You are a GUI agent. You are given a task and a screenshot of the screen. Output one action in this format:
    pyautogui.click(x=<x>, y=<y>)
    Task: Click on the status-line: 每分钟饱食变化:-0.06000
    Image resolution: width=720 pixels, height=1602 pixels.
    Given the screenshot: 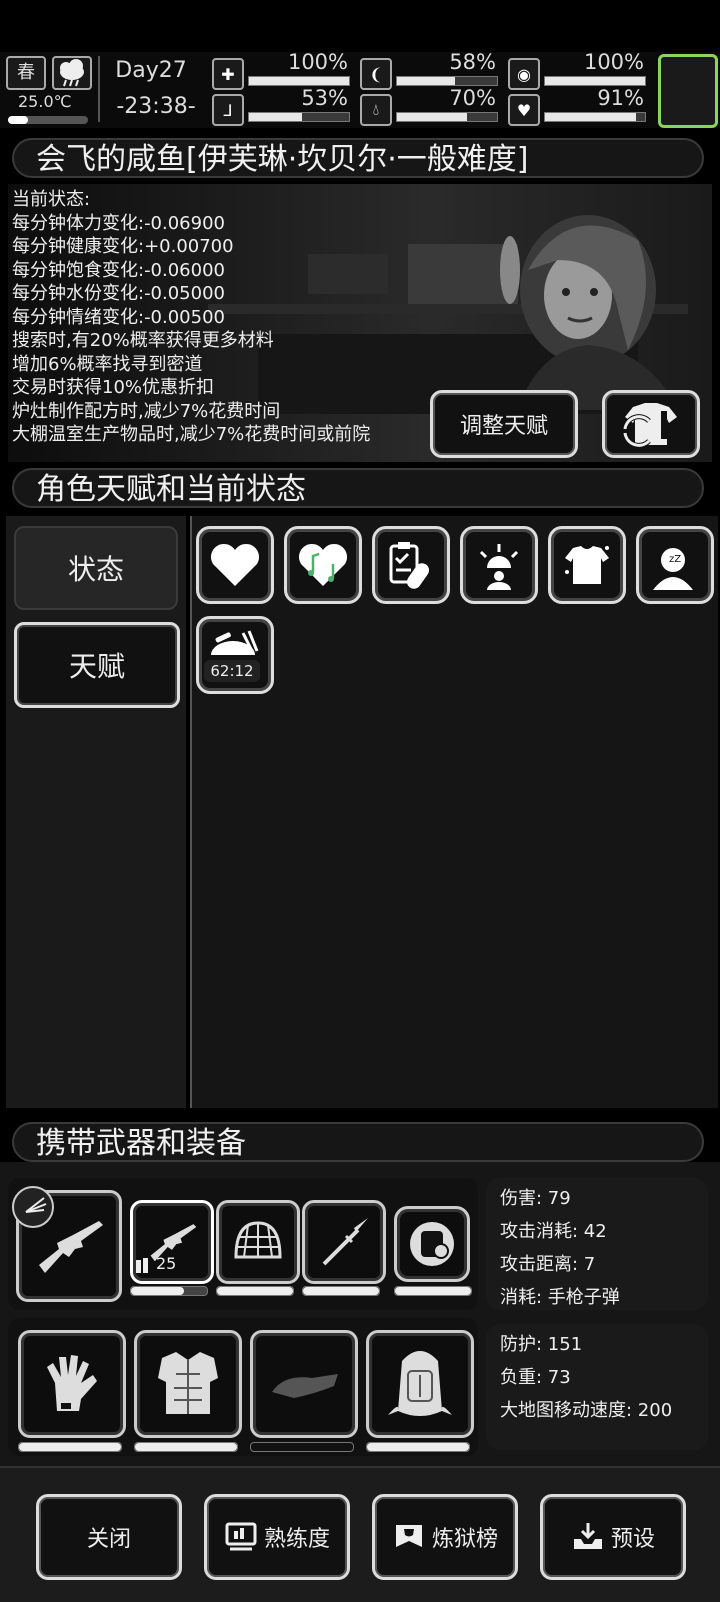 What is the action you would take?
    pyautogui.click(x=118, y=270)
    